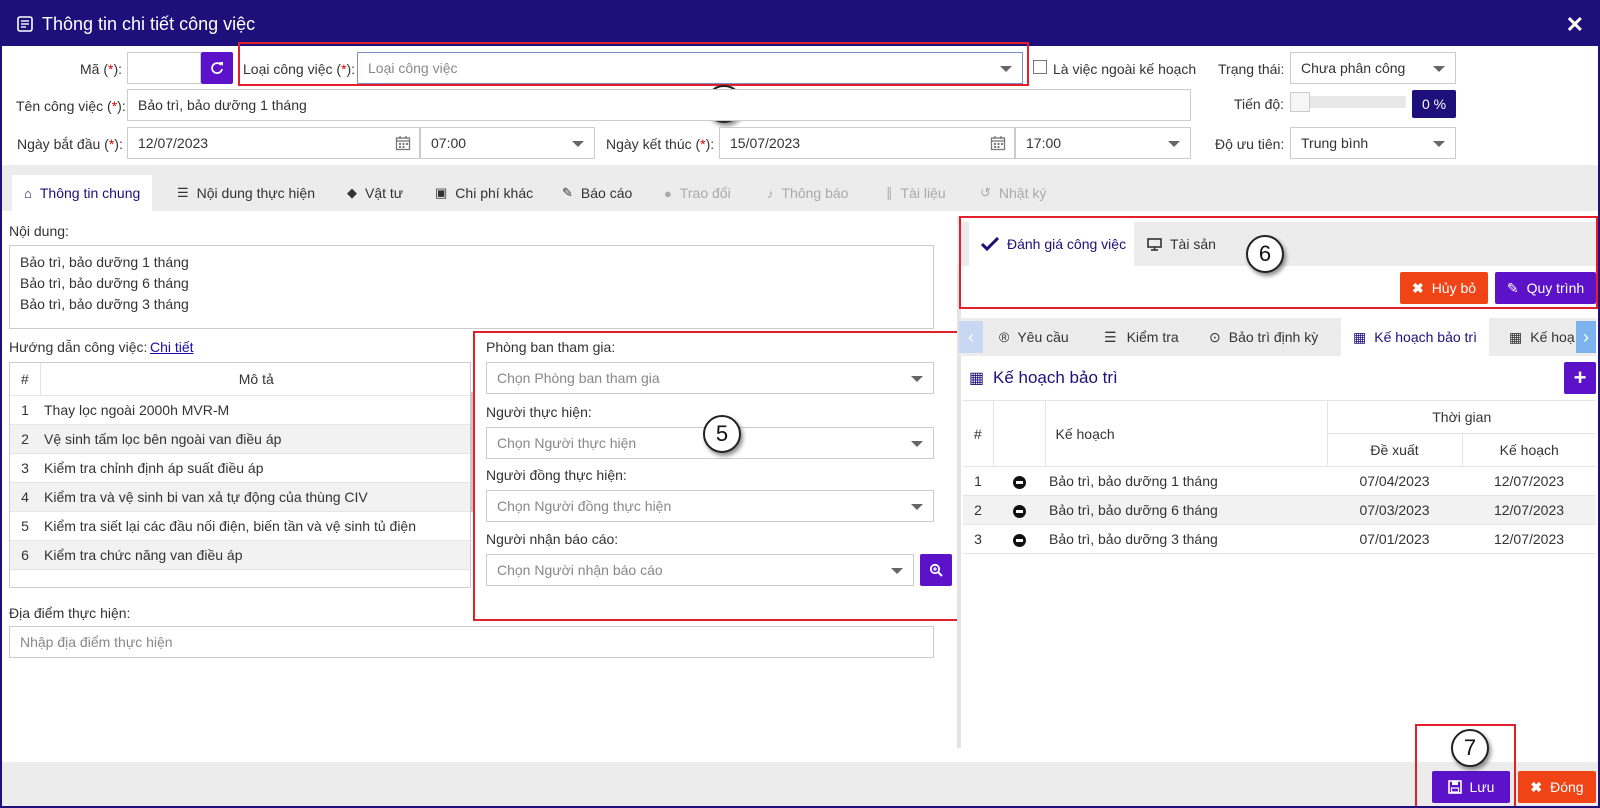 The height and width of the screenshot is (808, 1600). Describe the element at coordinates (101, 69) in the screenshot. I see `ma-label: Mã (*):` at that location.